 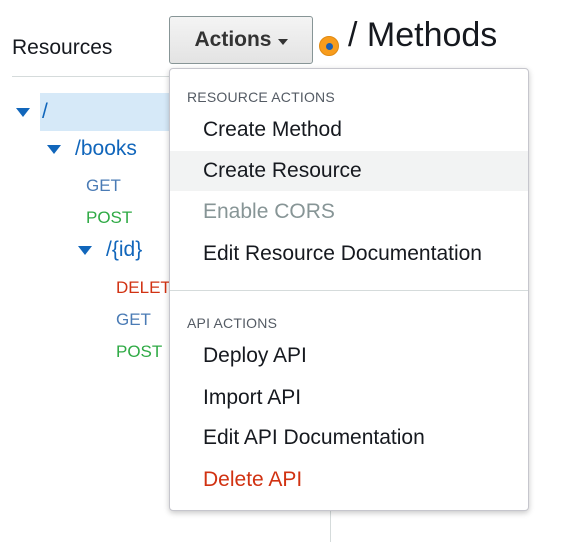 What do you see at coordinates (349, 171) in the screenshot?
I see `menu-item-create-resource: Create Resource` at bounding box center [349, 171].